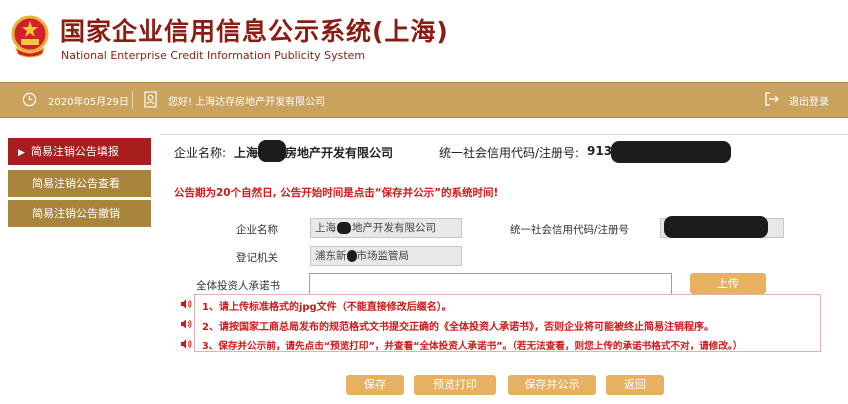 The image size is (848, 404). What do you see at coordinates (200, 153) in the screenshot?
I see `company-name-label: 企业名称:` at bounding box center [200, 153].